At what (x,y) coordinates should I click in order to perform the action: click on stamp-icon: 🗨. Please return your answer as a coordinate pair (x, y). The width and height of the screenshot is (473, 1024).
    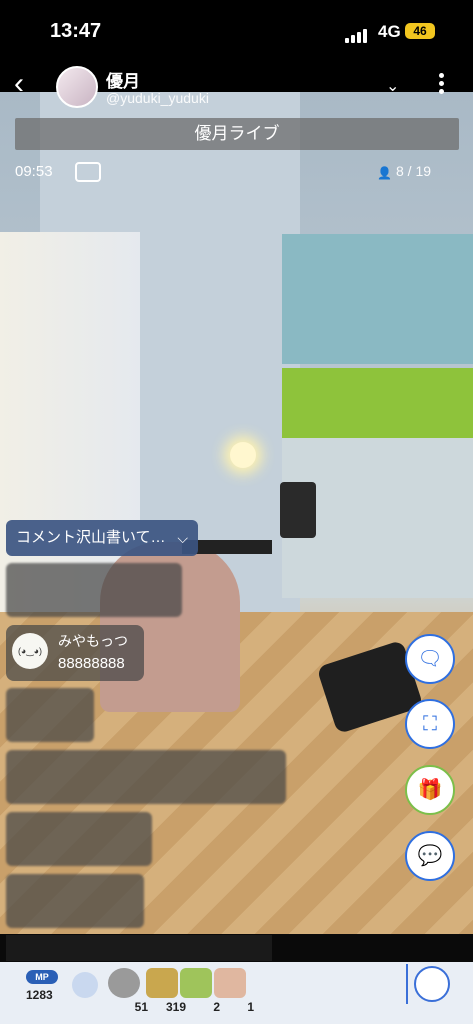
    Looking at the image, I should click on (430, 659).